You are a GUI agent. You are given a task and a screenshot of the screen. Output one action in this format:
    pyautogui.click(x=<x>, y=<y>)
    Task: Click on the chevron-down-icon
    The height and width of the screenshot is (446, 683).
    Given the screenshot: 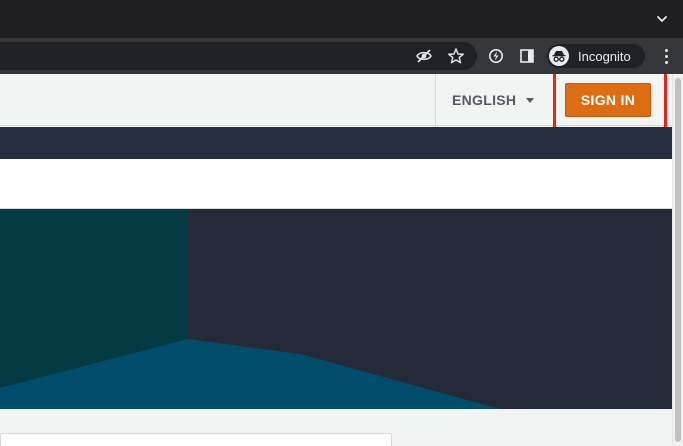 What is the action you would take?
    pyautogui.click(x=662, y=19)
    